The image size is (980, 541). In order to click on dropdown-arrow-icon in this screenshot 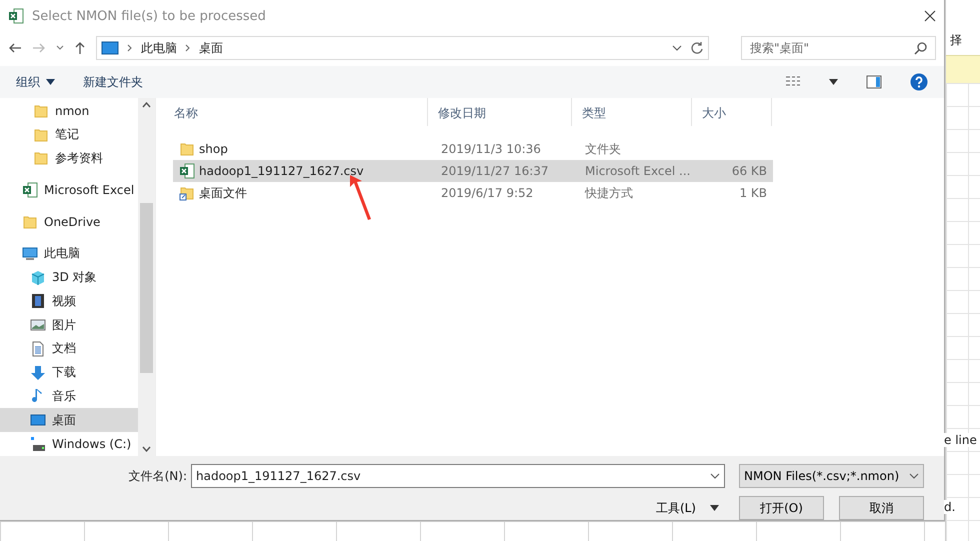, I will do `click(833, 82)`.